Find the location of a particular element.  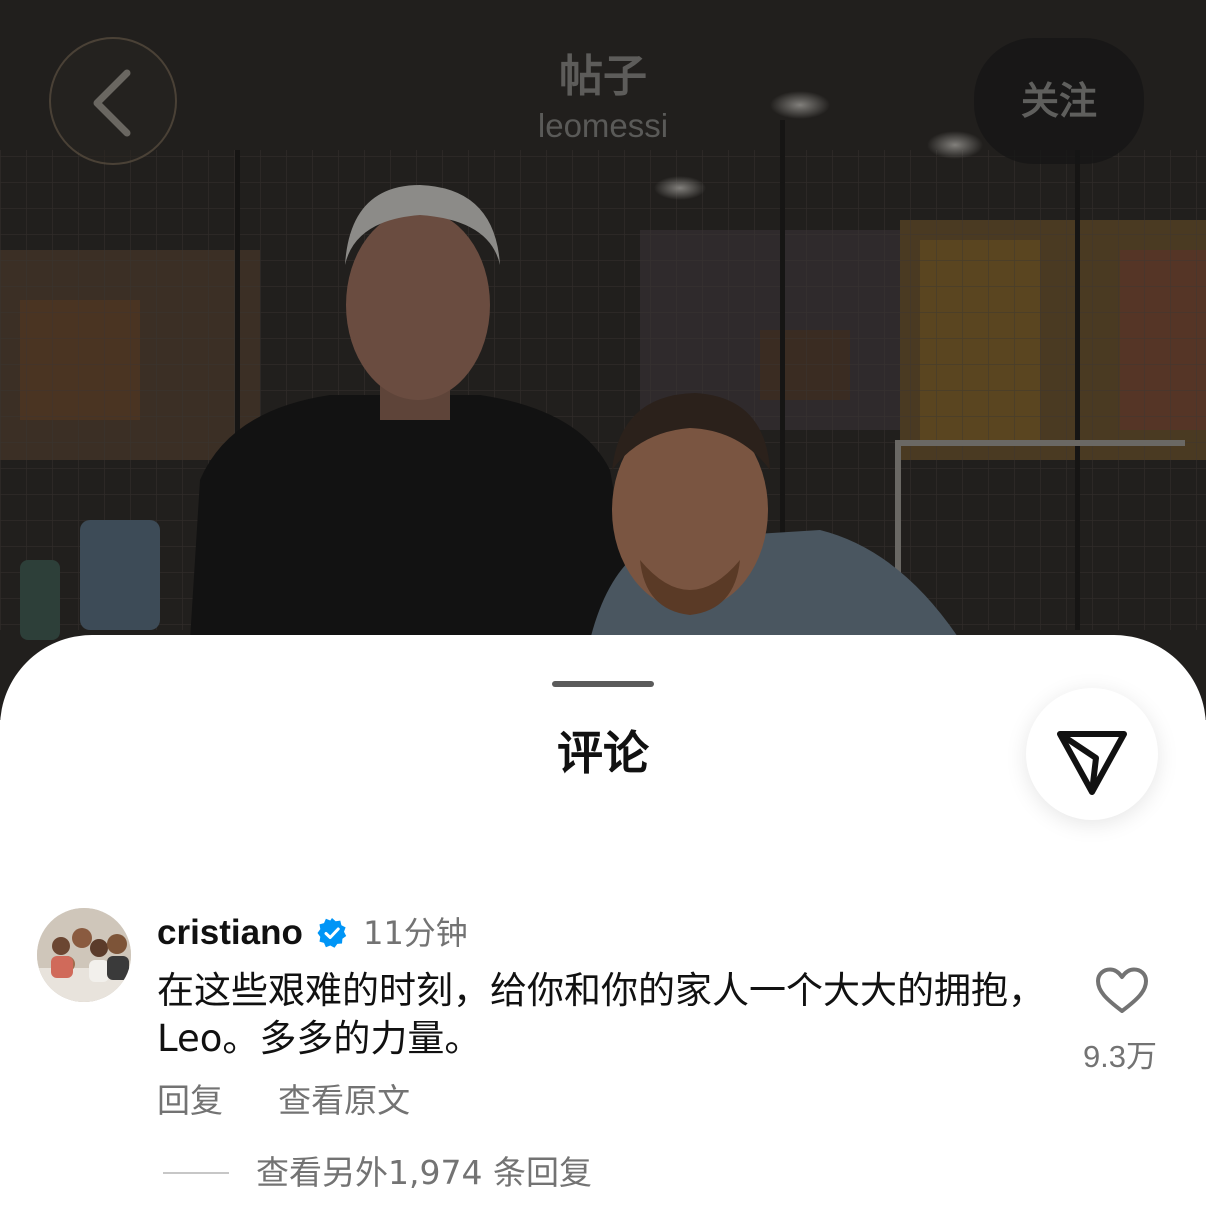

heart-icon is located at coordinates (1122, 990).